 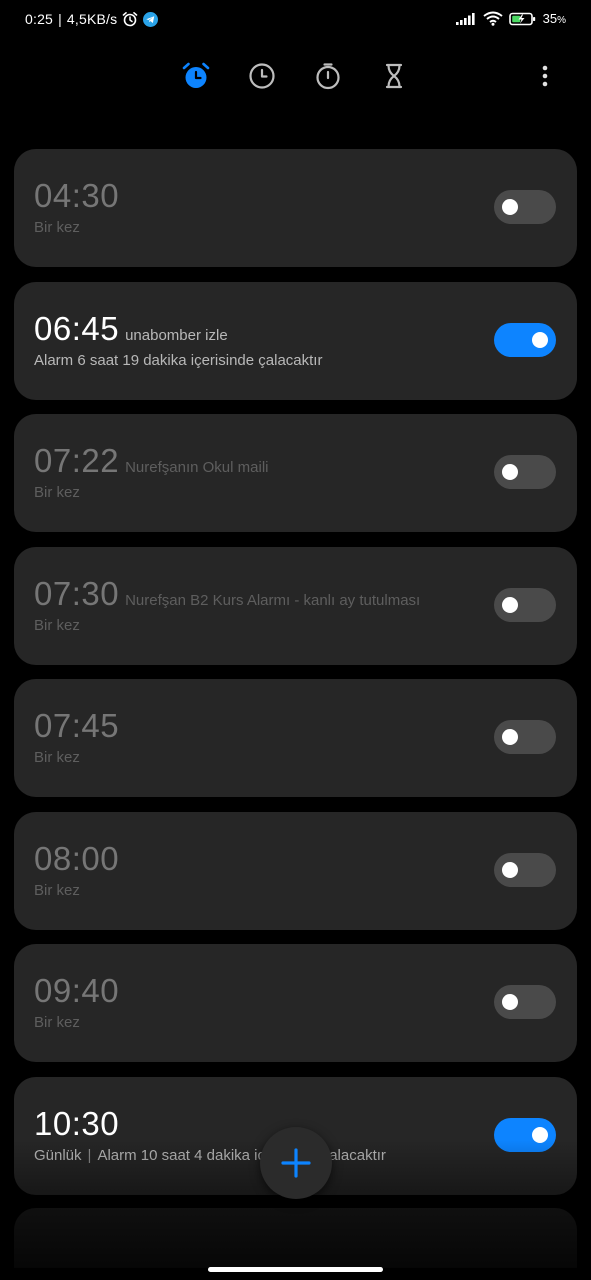 I want to click on hourglass-icon, so click(x=394, y=76).